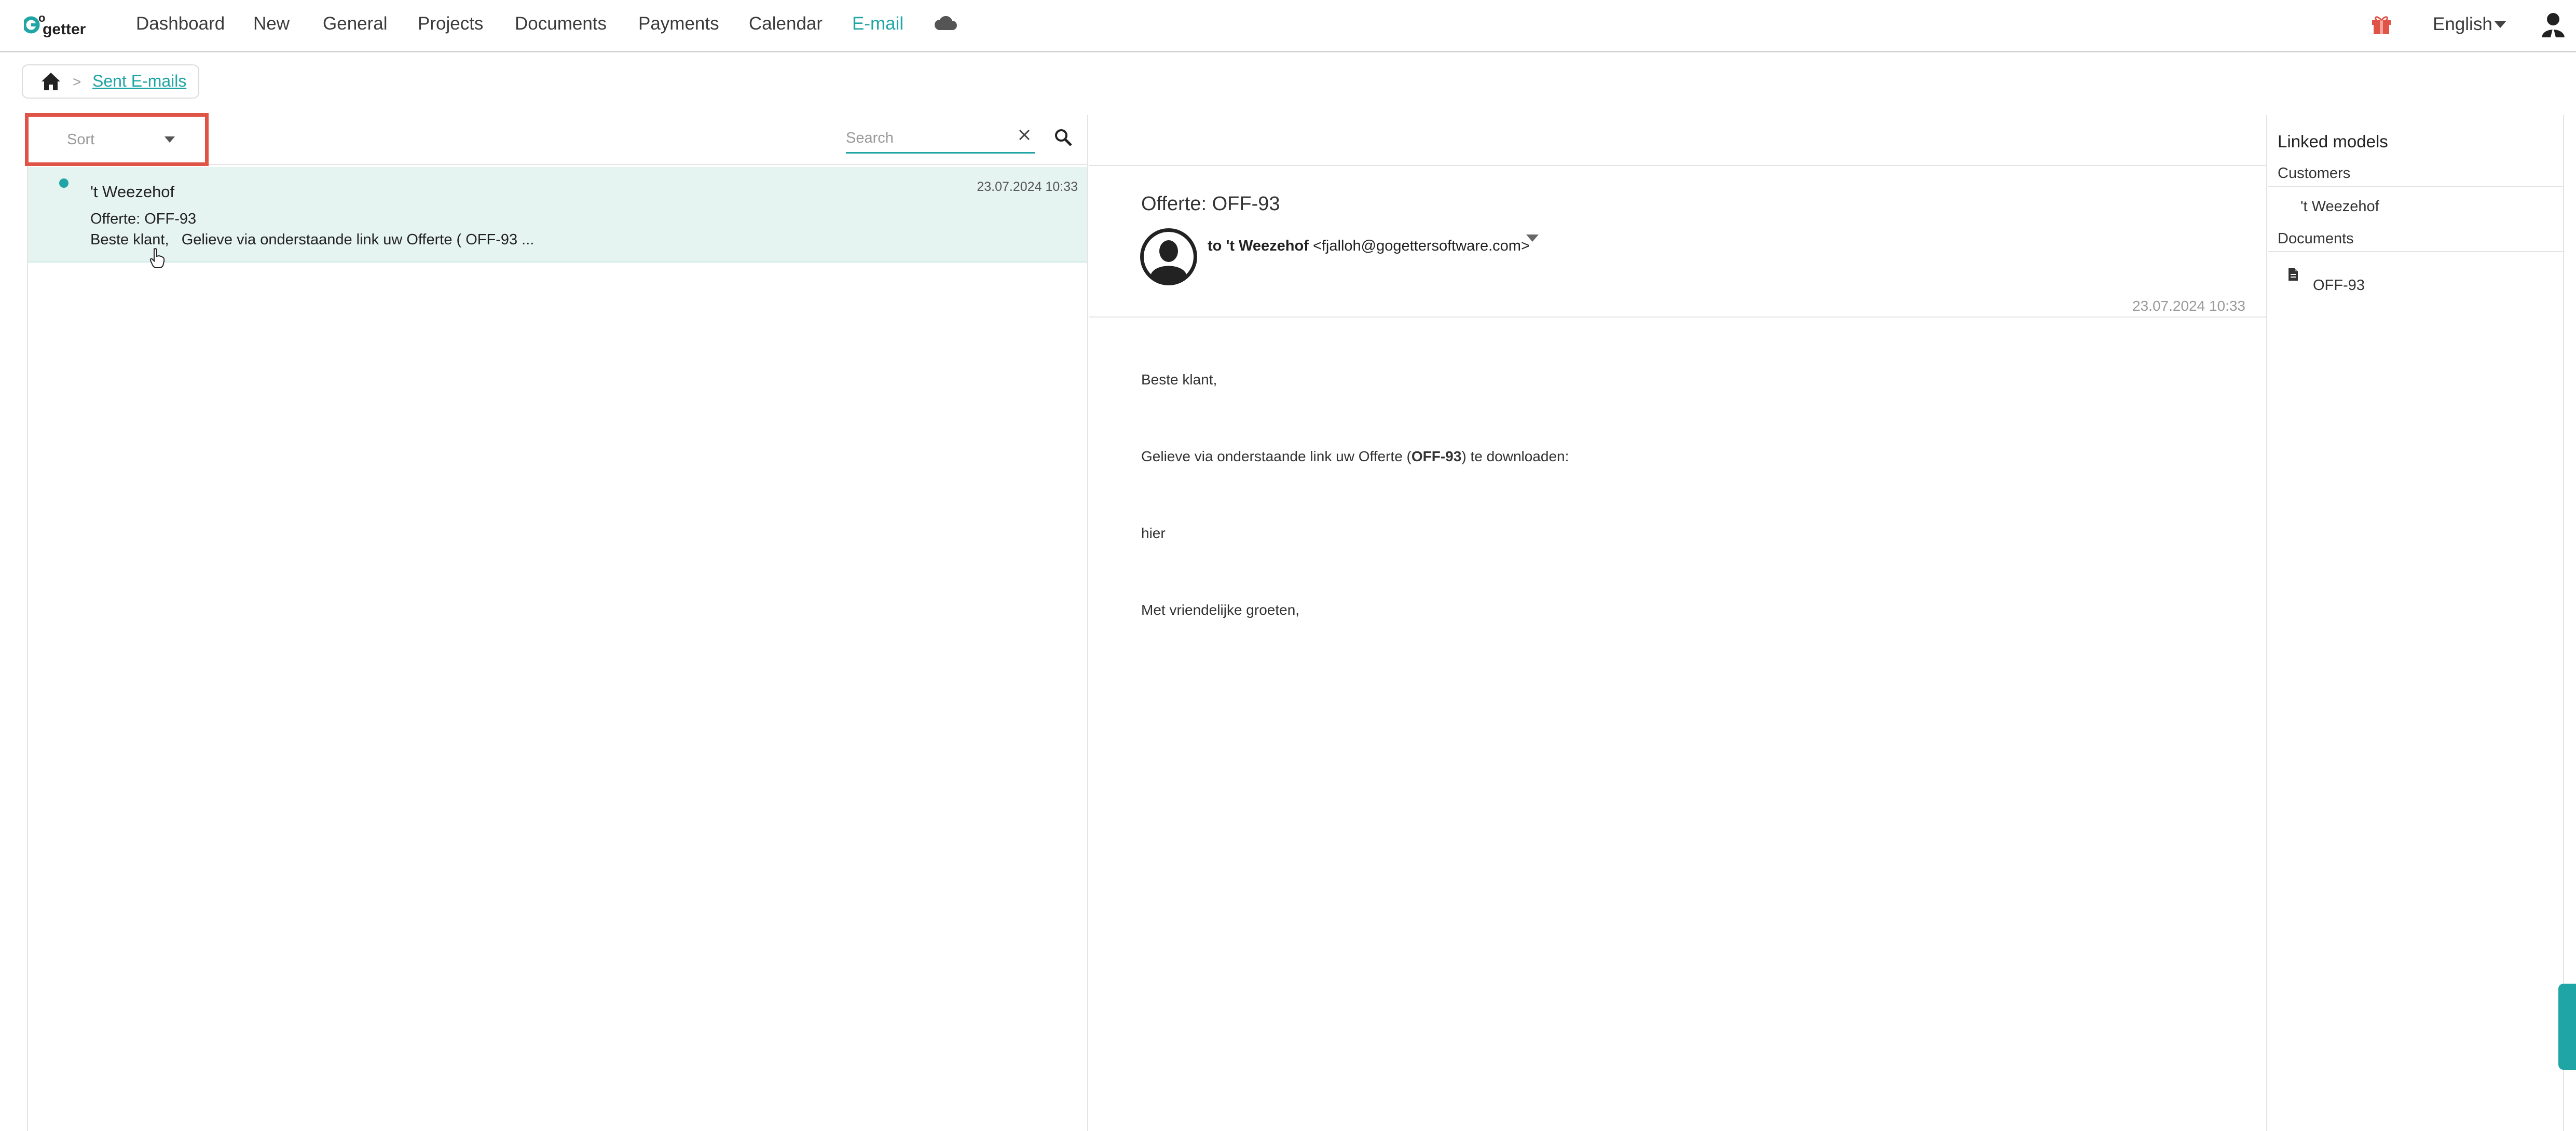 The height and width of the screenshot is (1131, 2576). What do you see at coordinates (271, 23) in the screenshot?
I see `nav-new: New` at bounding box center [271, 23].